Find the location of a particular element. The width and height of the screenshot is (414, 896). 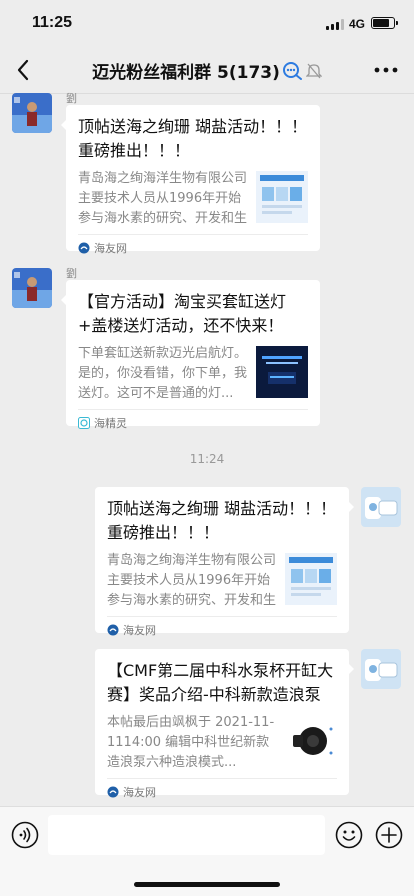

more-button is located at coordinates (386, 70).